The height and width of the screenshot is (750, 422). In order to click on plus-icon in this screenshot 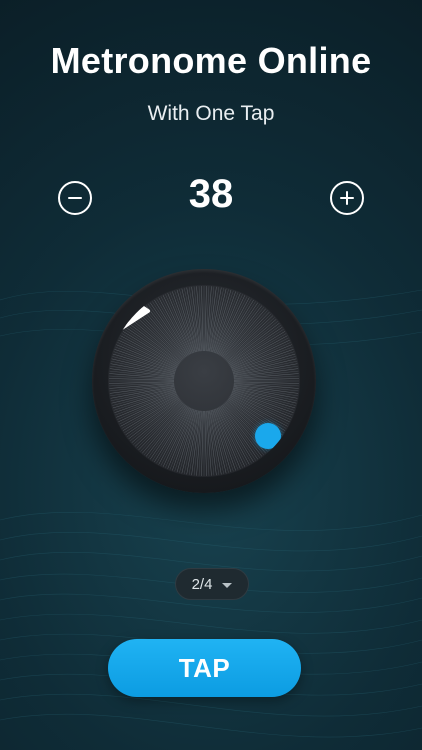, I will do `click(347, 198)`.